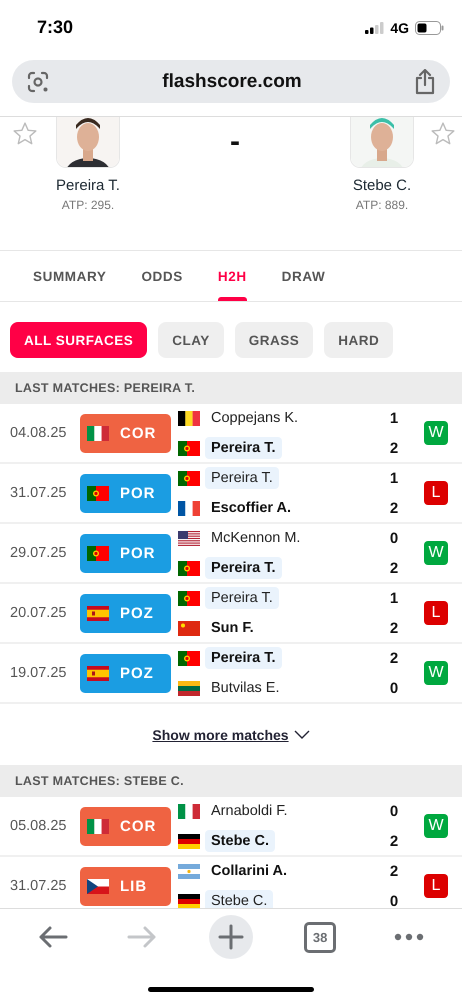 Image resolution: width=462 pixels, height=1000 pixels. What do you see at coordinates (162, 276) in the screenshot?
I see `tab: ODDS` at bounding box center [162, 276].